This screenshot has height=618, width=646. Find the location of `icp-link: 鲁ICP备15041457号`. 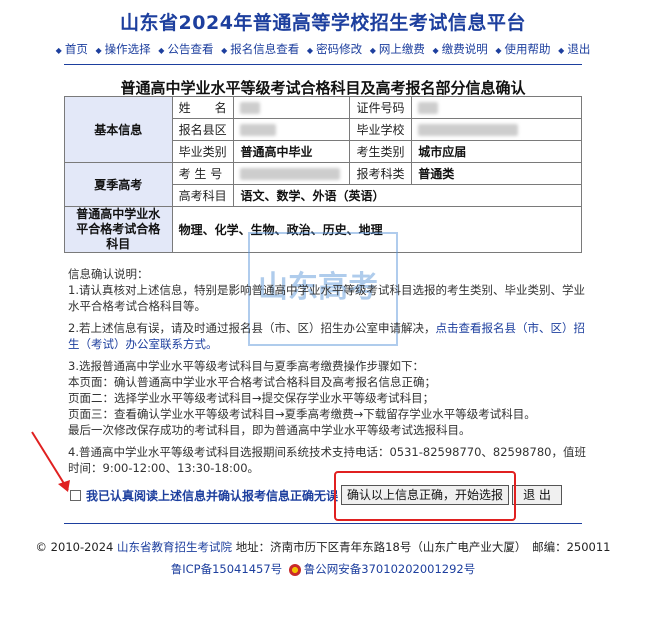

icp-link: 鲁ICP备15041457号 is located at coordinates (226, 569).